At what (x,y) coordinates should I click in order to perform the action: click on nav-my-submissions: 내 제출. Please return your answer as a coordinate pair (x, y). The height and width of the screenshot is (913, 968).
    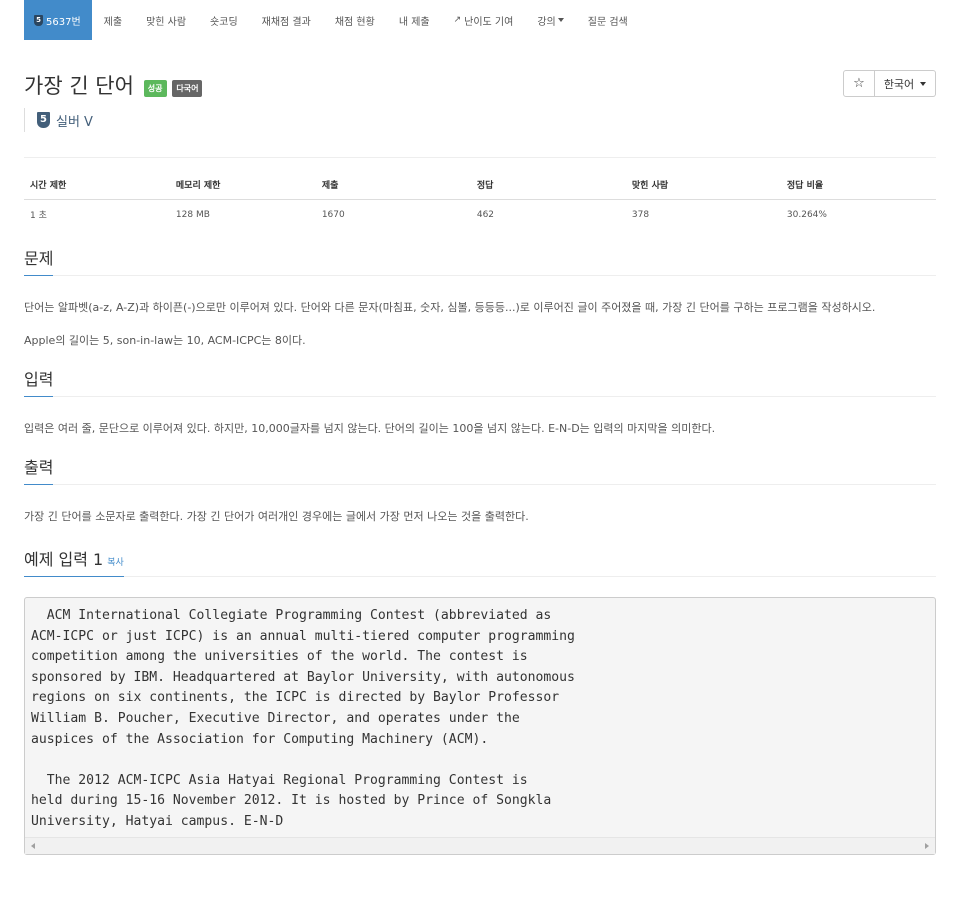
    Looking at the image, I should click on (414, 20).